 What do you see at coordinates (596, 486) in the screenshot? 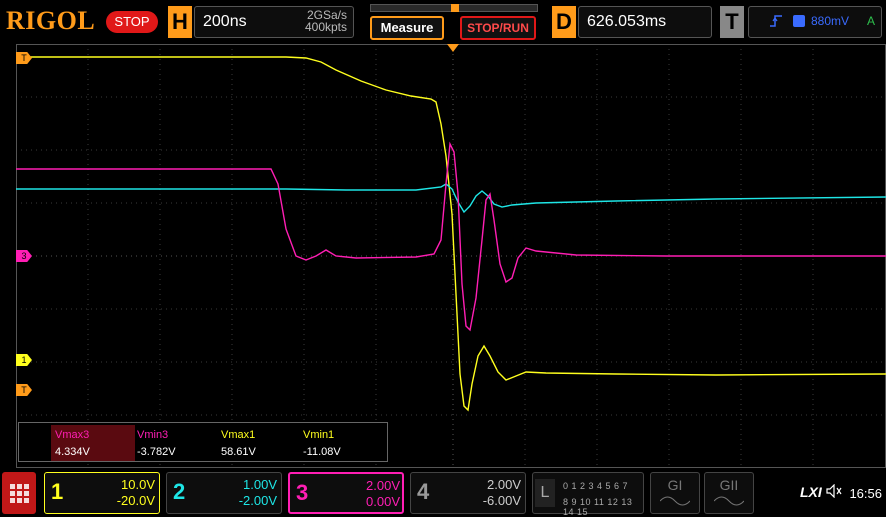
I see `la-channels-row1: 0 1 2 3 4 5 6 7` at bounding box center [596, 486].